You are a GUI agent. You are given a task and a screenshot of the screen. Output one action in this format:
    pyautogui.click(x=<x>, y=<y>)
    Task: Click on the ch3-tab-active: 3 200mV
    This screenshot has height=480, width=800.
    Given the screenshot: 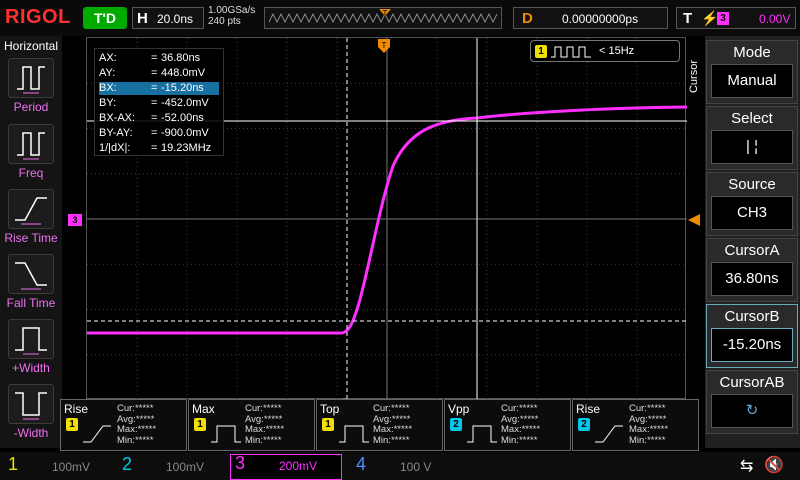 What is the action you would take?
    pyautogui.click(x=286, y=466)
    